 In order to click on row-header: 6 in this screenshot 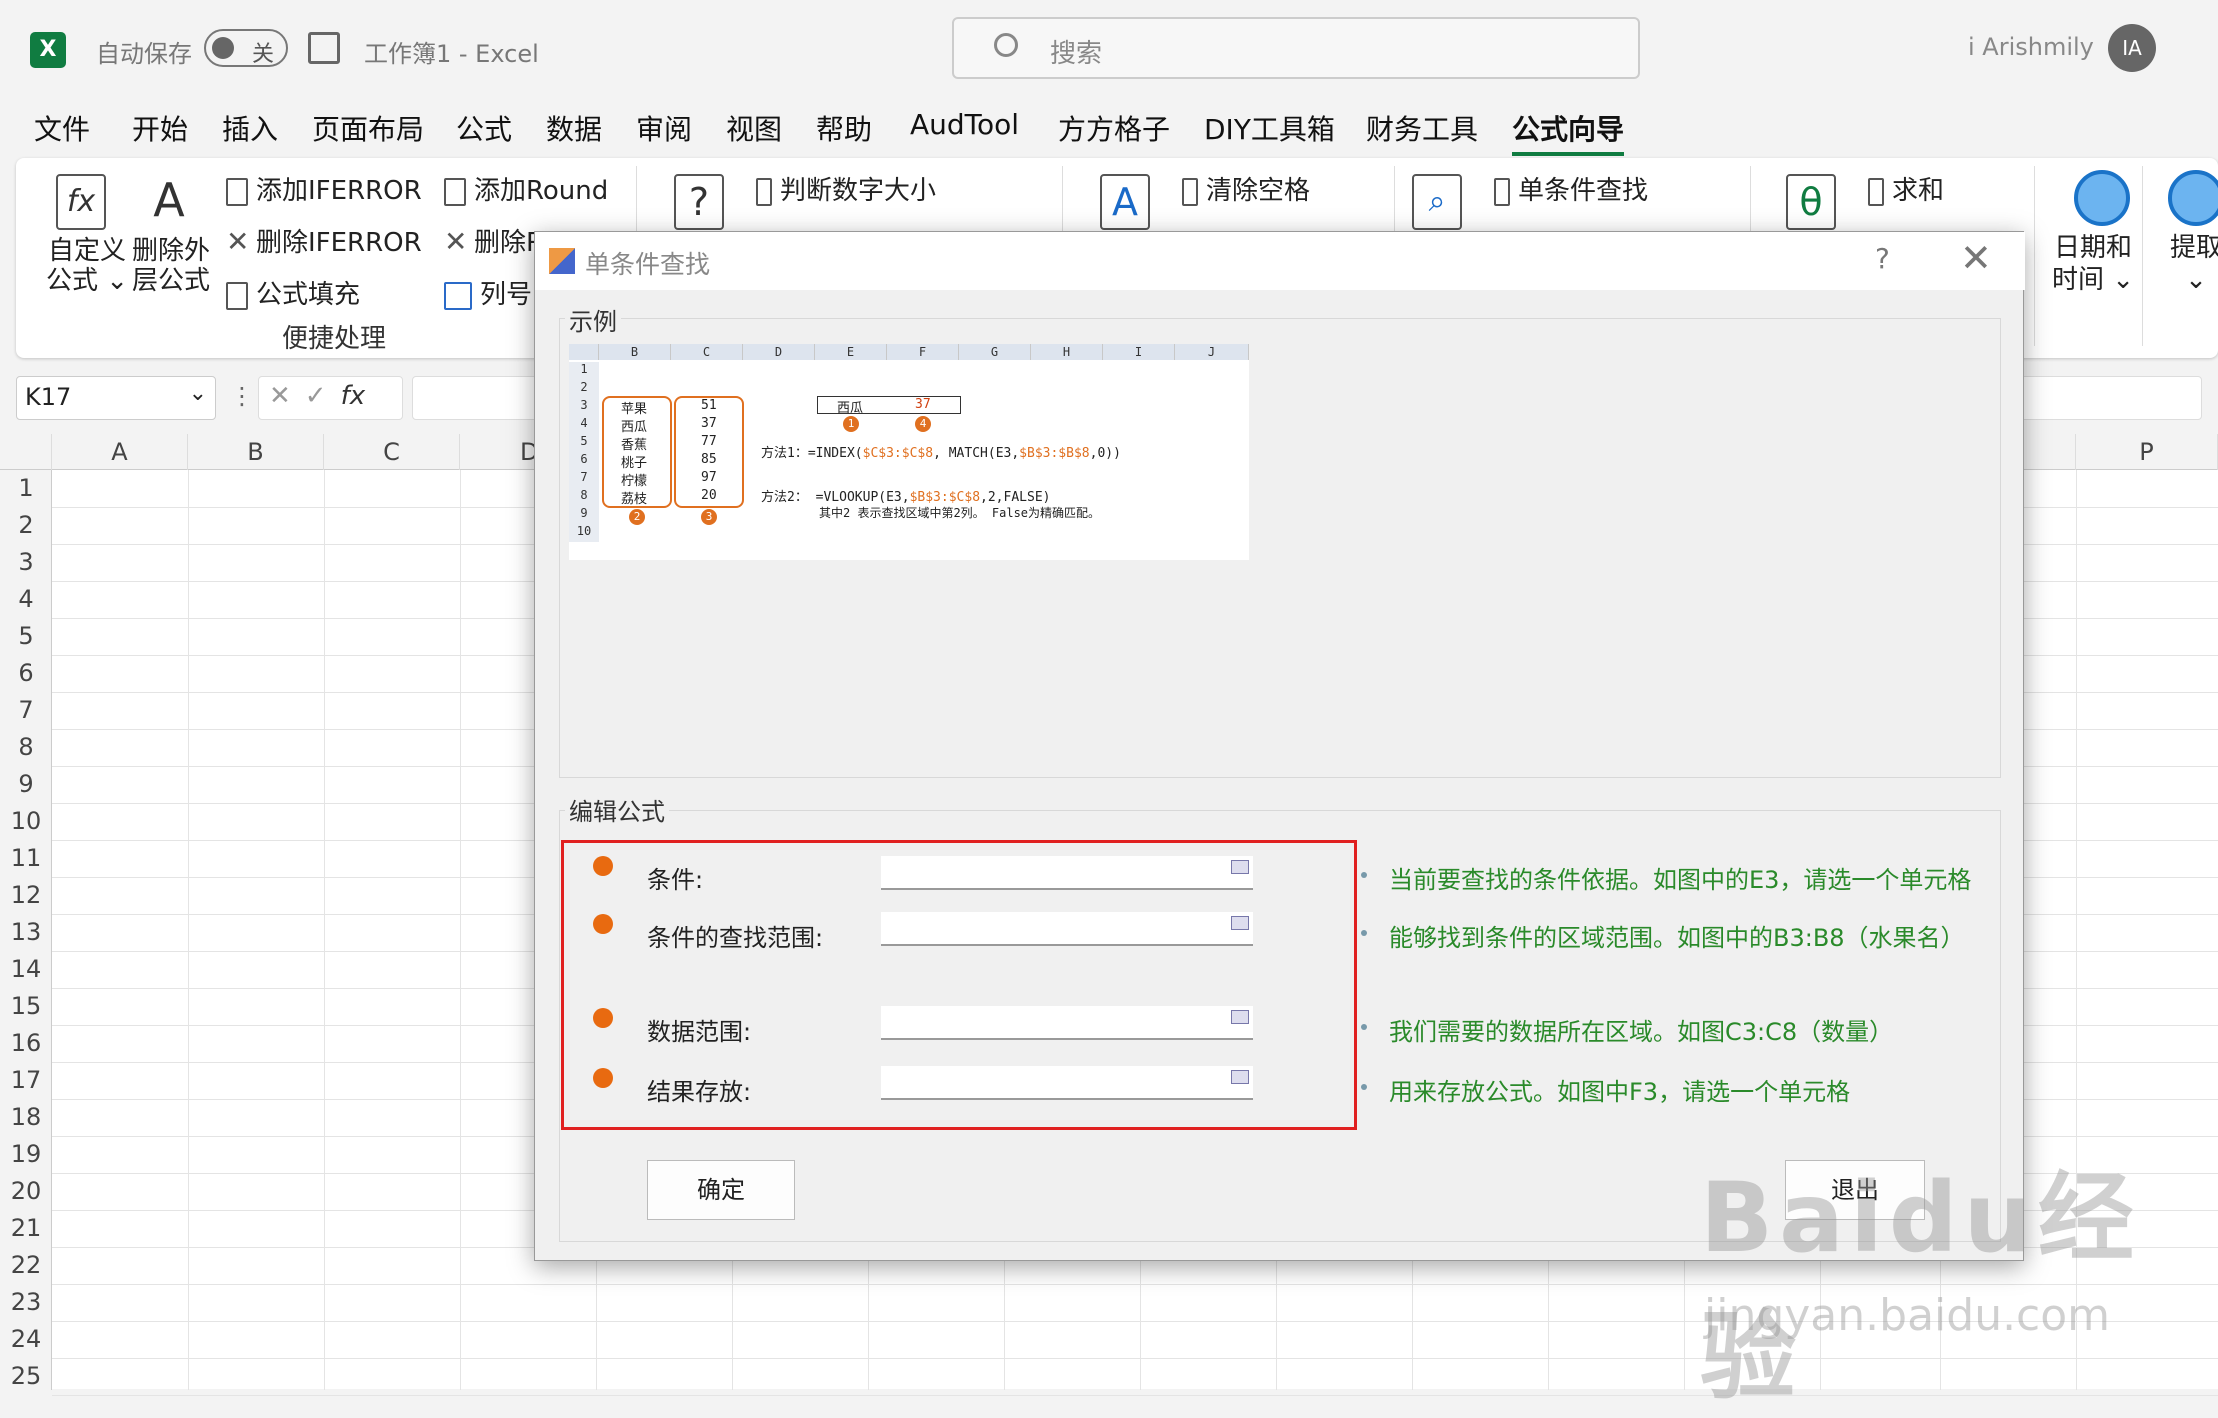, I will do `click(26, 673)`.